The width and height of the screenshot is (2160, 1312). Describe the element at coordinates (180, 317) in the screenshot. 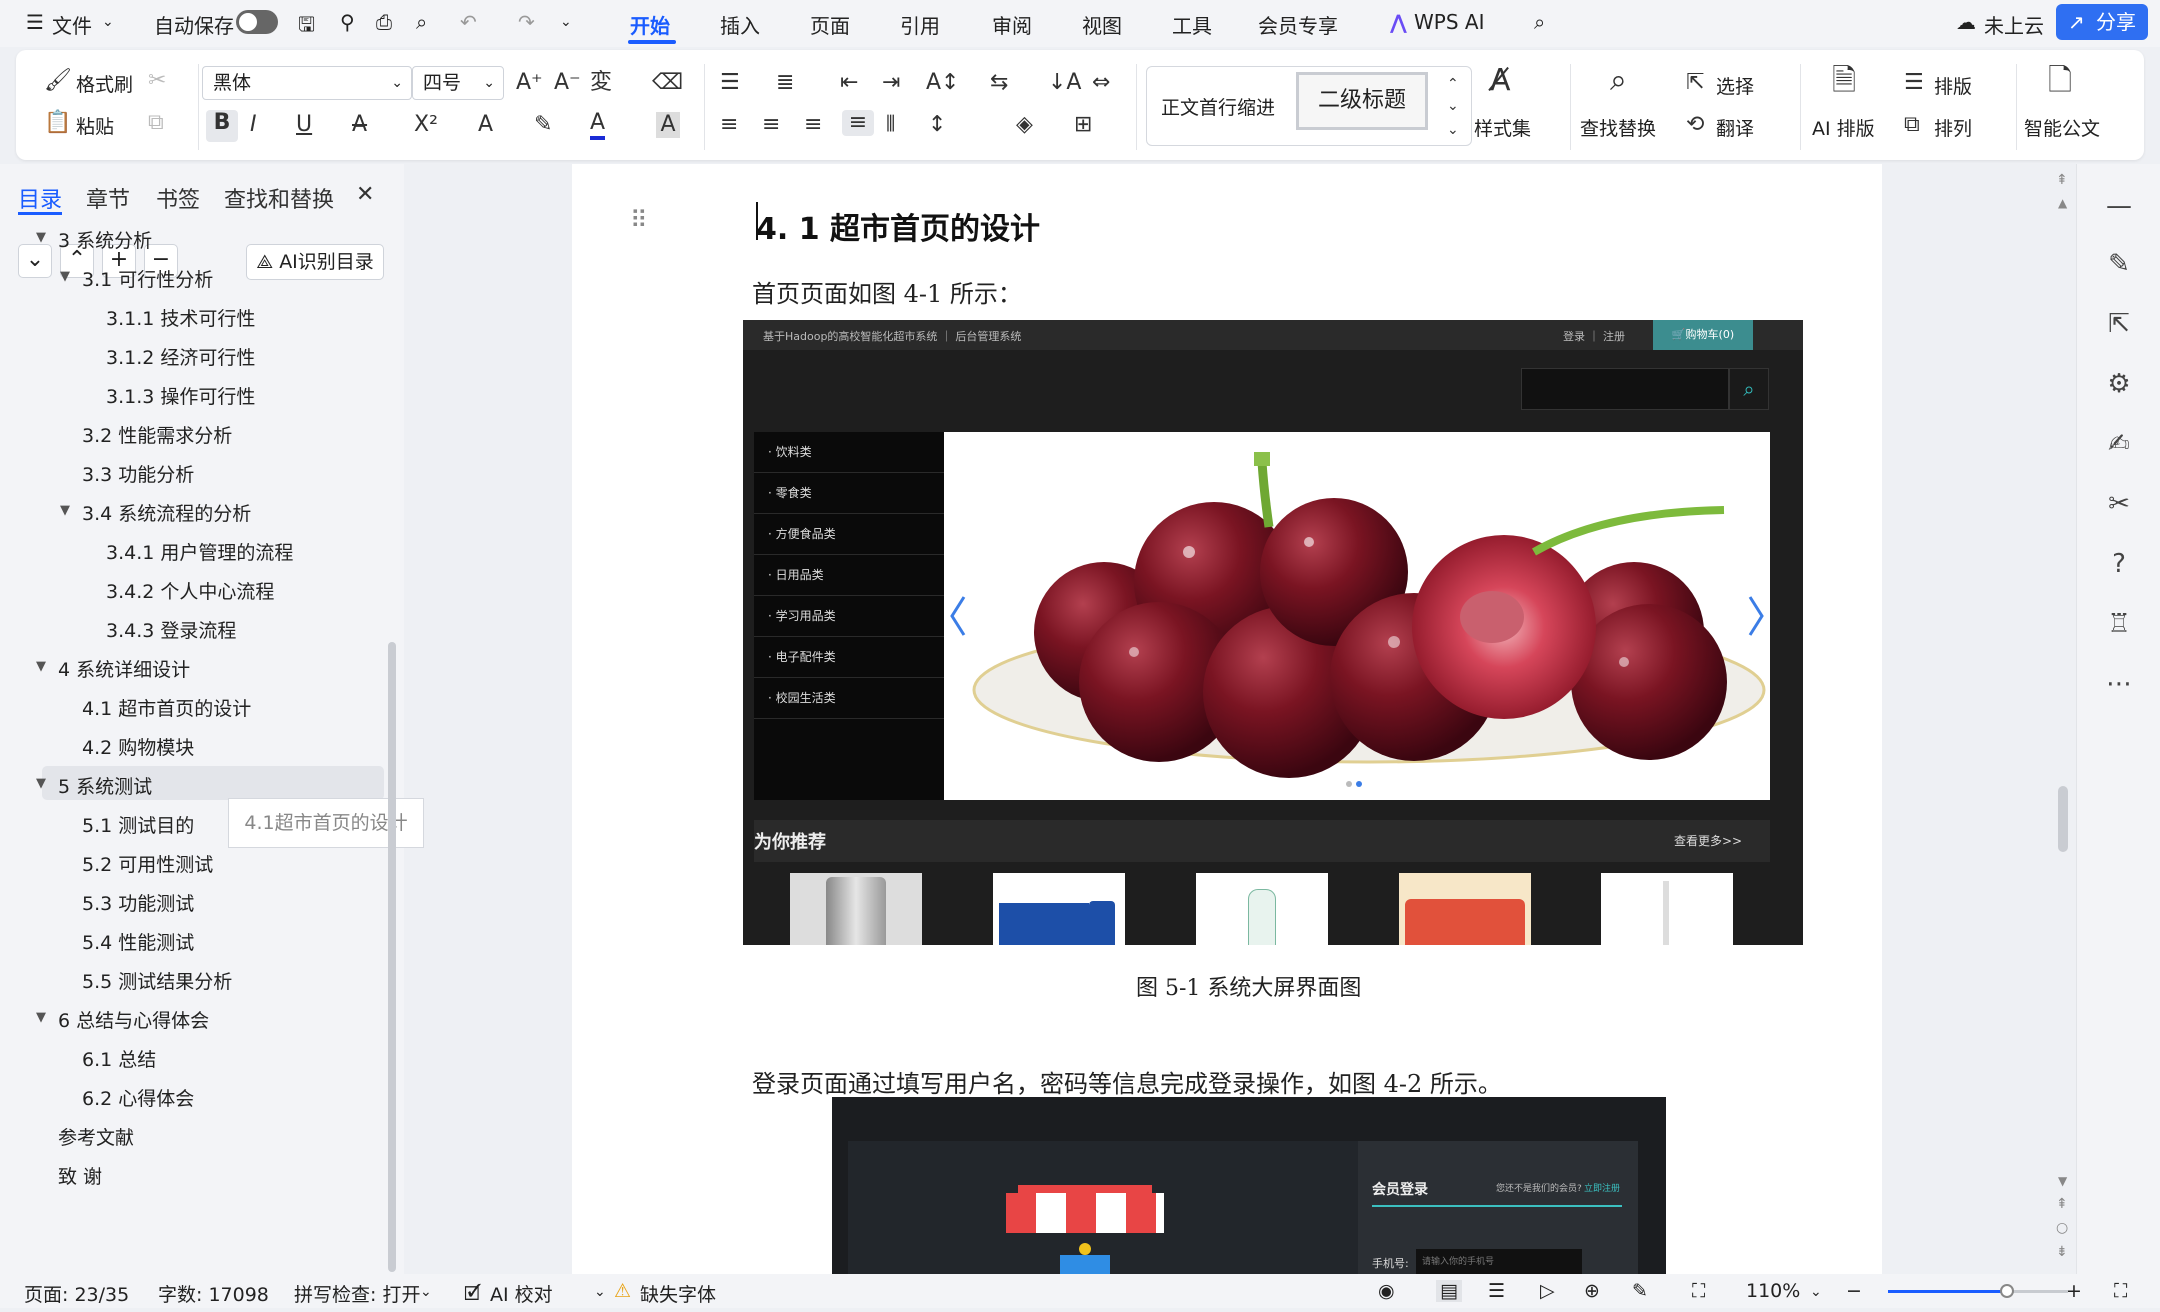

I see `toc-item: 3.1.1 技术可行性` at that location.